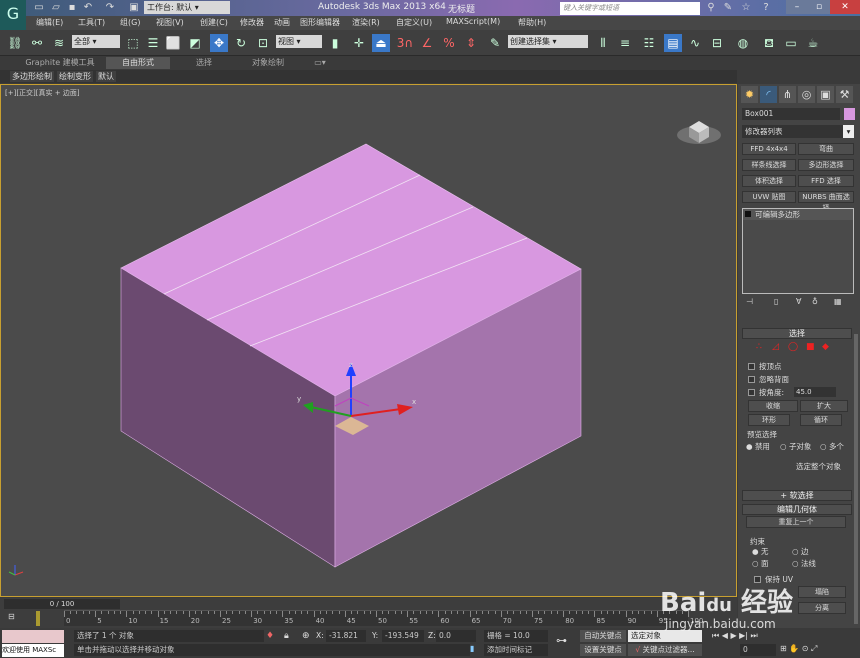  I want to click on loop-button: 循环, so click(821, 420).